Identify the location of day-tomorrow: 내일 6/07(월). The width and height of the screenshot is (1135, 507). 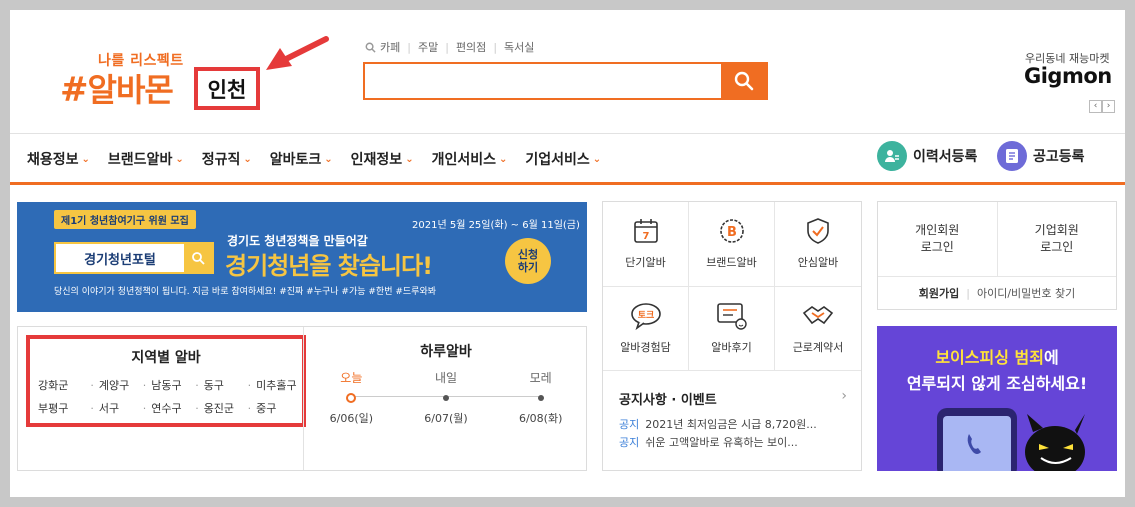
(446, 397).